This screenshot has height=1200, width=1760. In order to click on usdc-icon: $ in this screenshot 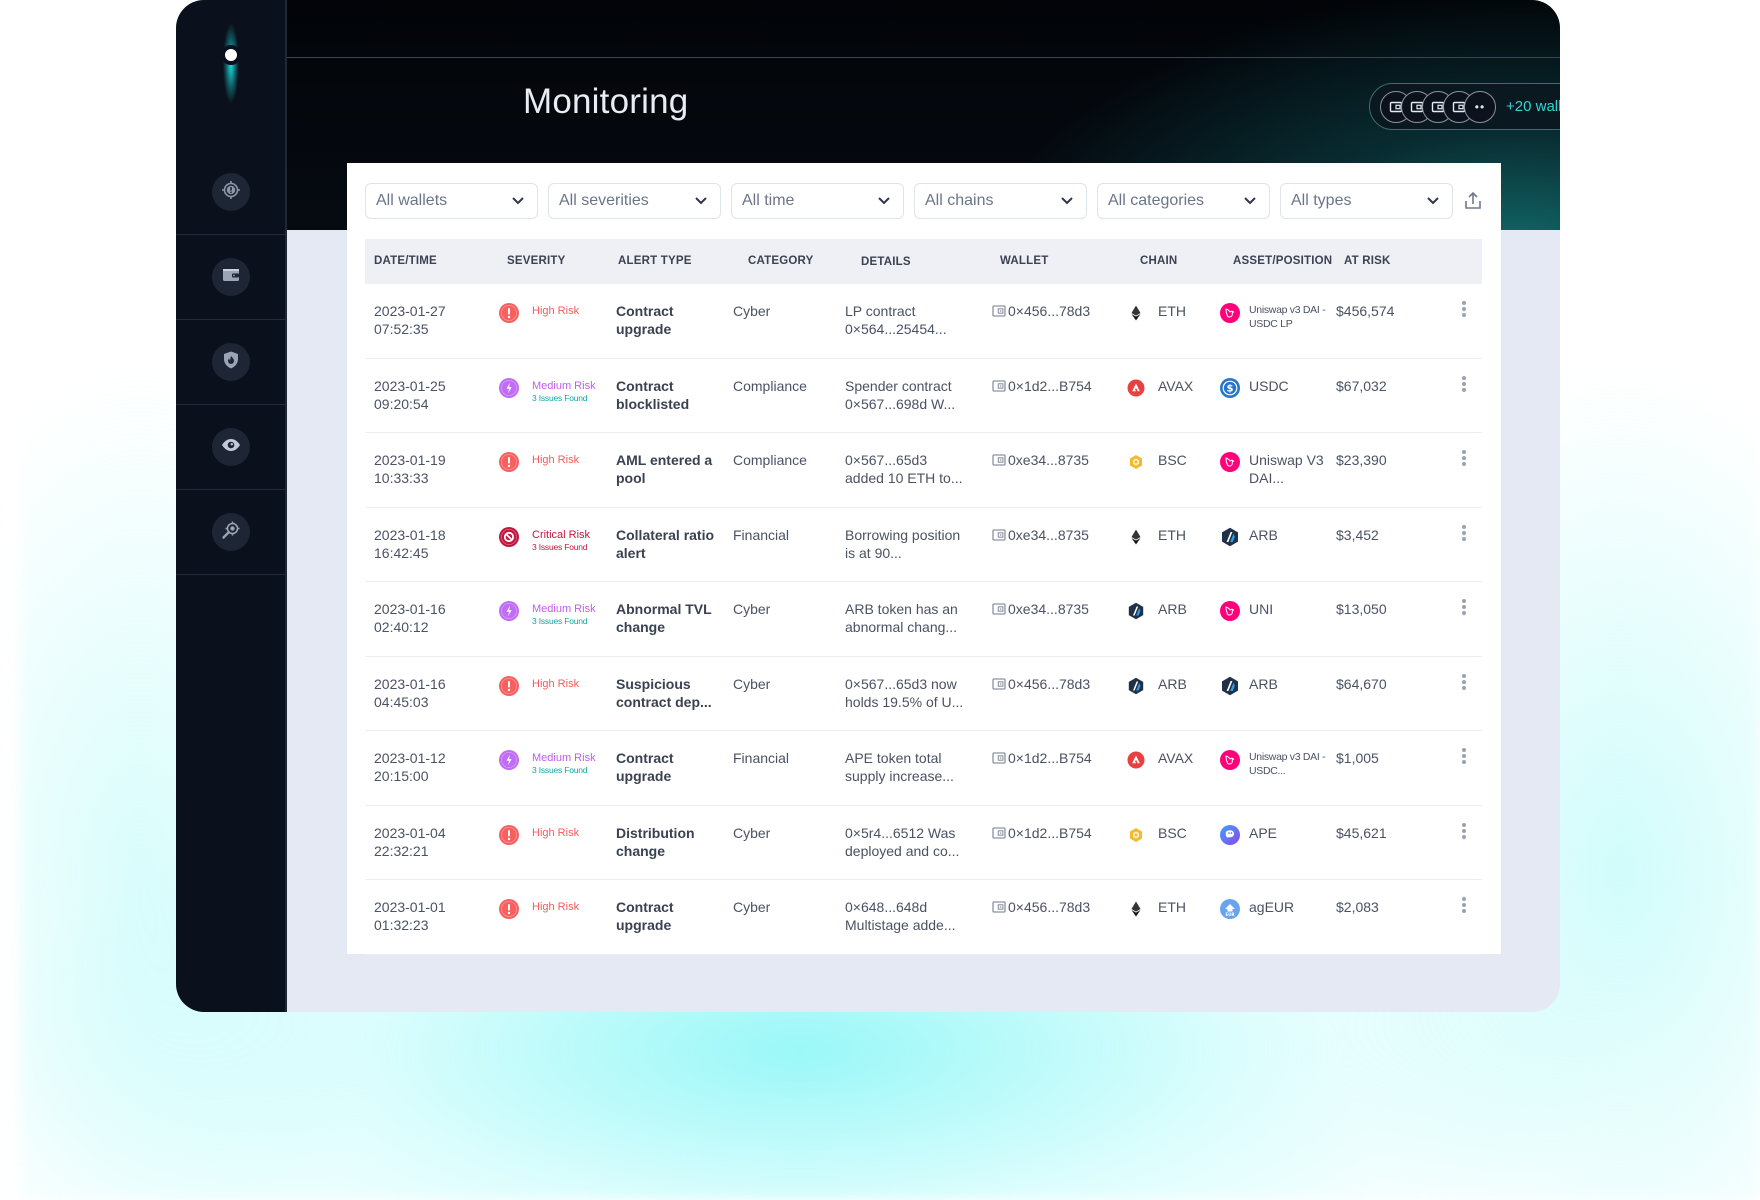, I will do `click(1230, 387)`.